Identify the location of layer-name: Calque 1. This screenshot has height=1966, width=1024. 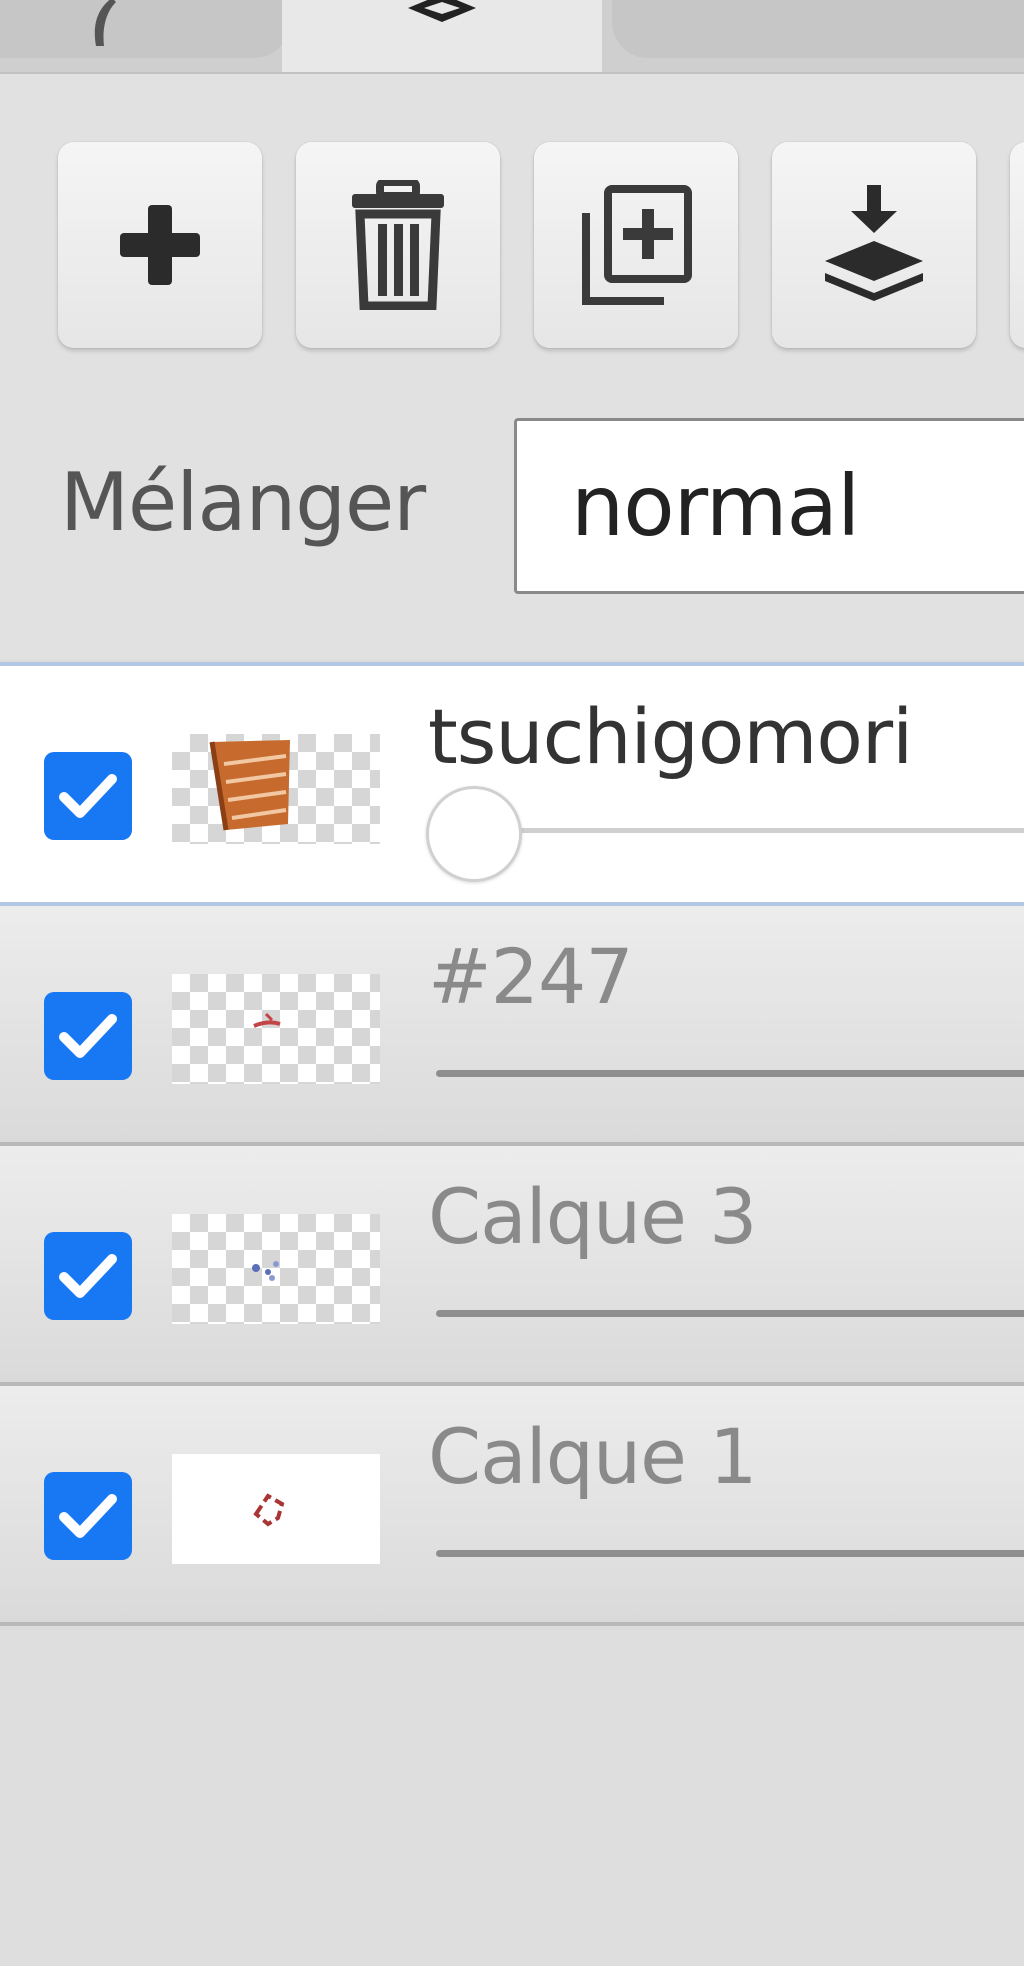
(592, 1456).